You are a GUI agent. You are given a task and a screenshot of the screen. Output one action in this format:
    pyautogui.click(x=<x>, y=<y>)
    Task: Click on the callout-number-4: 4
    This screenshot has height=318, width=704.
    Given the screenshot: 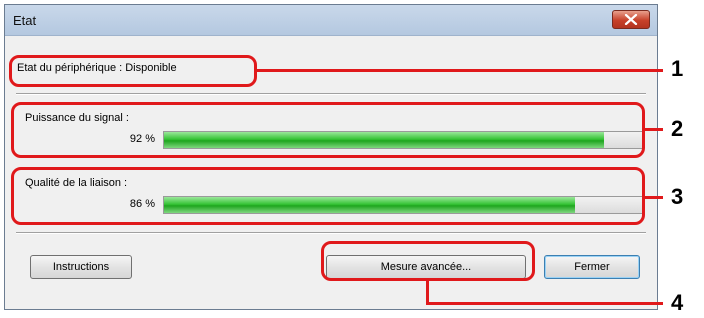 What is the action you would take?
    pyautogui.click(x=677, y=302)
    